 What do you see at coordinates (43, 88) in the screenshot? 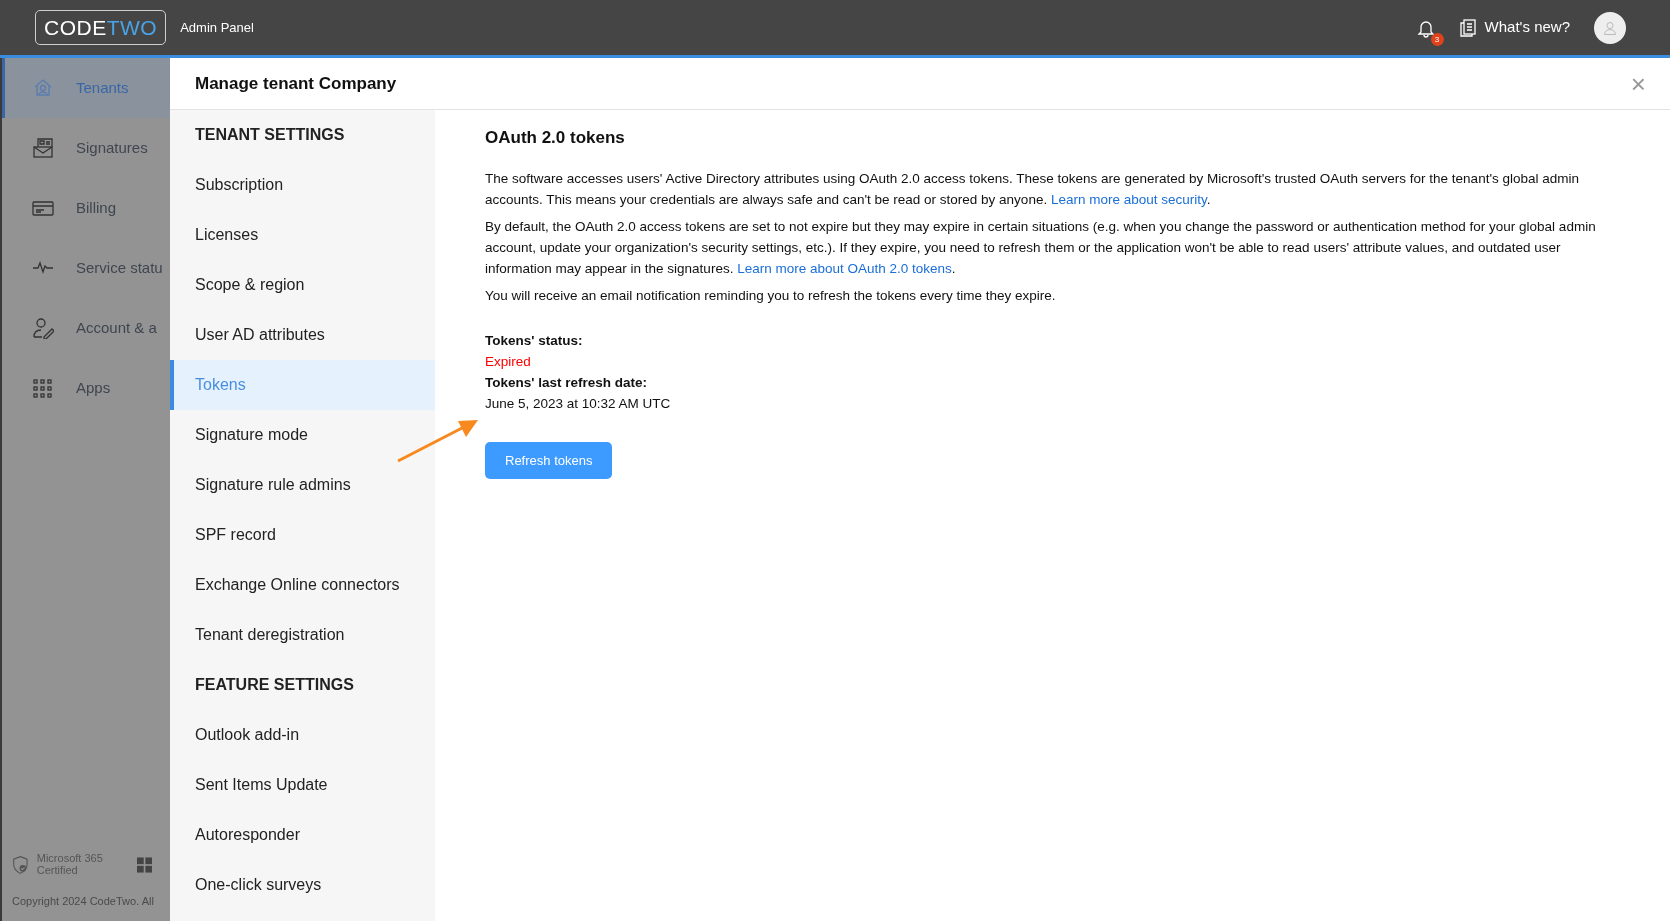
I see `house-icon` at bounding box center [43, 88].